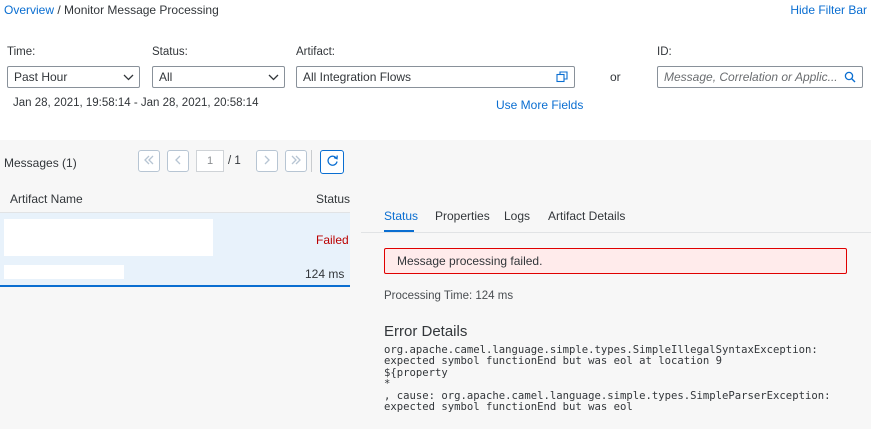 This screenshot has height=429, width=871. What do you see at coordinates (218, 77) in the screenshot?
I see `status-select: All` at bounding box center [218, 77].